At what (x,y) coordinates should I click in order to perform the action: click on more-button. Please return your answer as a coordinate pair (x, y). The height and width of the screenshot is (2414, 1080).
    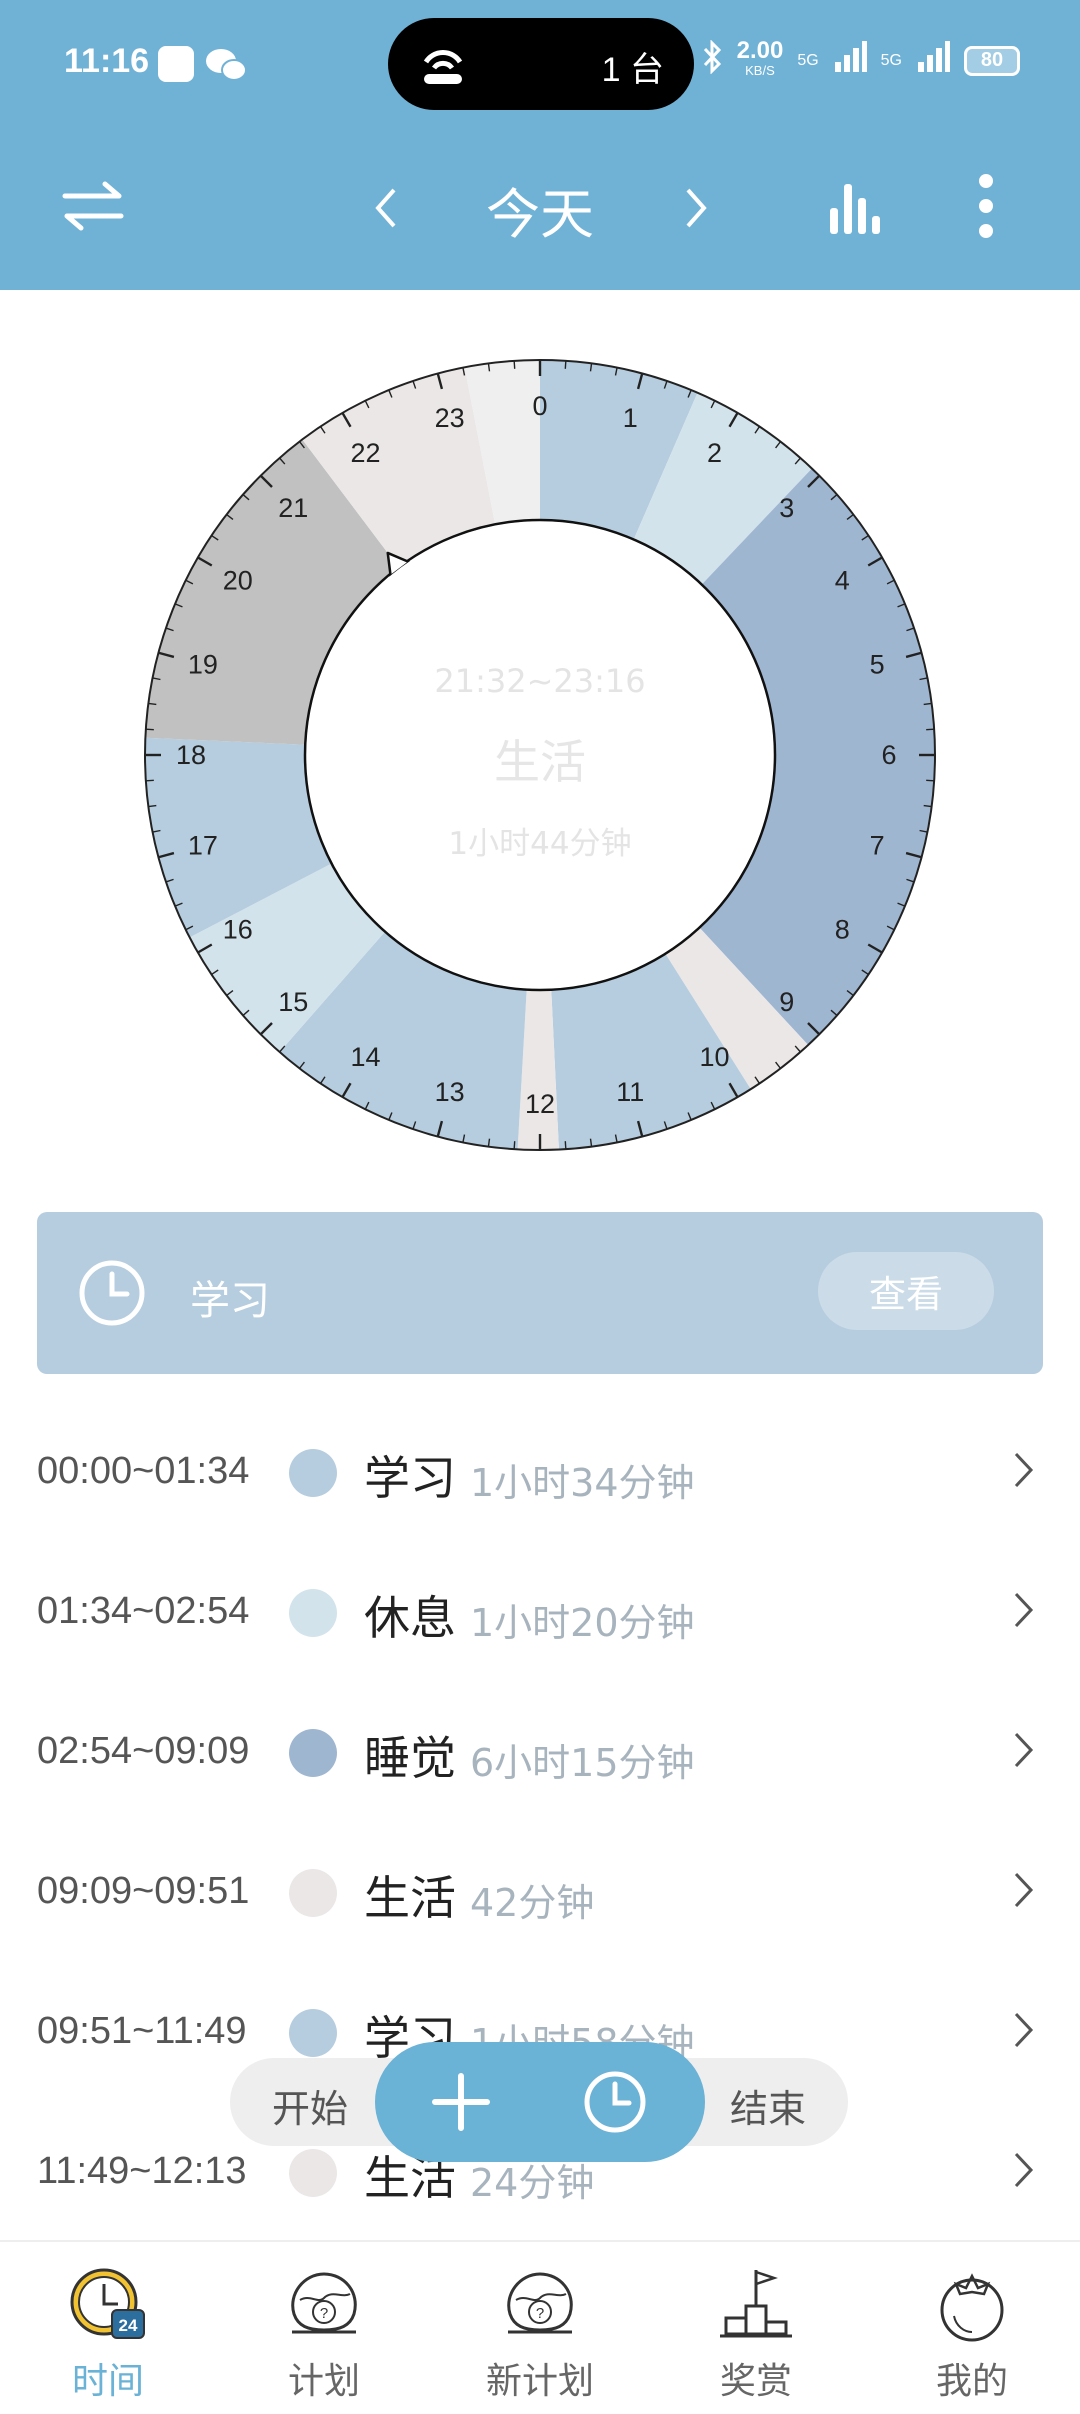
    Looking at the image, I should click on (986, 206).